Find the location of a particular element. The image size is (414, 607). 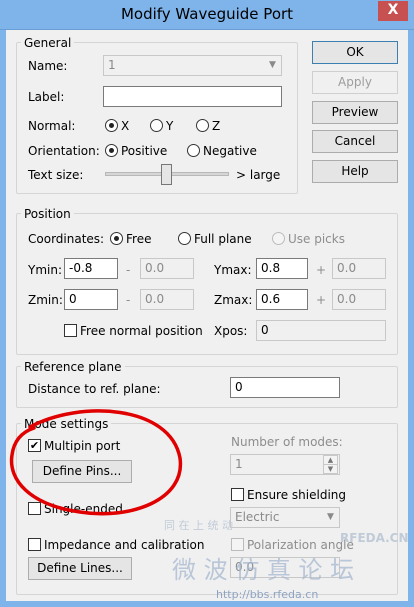

annotation-layer is located at coordinates (96, 462).